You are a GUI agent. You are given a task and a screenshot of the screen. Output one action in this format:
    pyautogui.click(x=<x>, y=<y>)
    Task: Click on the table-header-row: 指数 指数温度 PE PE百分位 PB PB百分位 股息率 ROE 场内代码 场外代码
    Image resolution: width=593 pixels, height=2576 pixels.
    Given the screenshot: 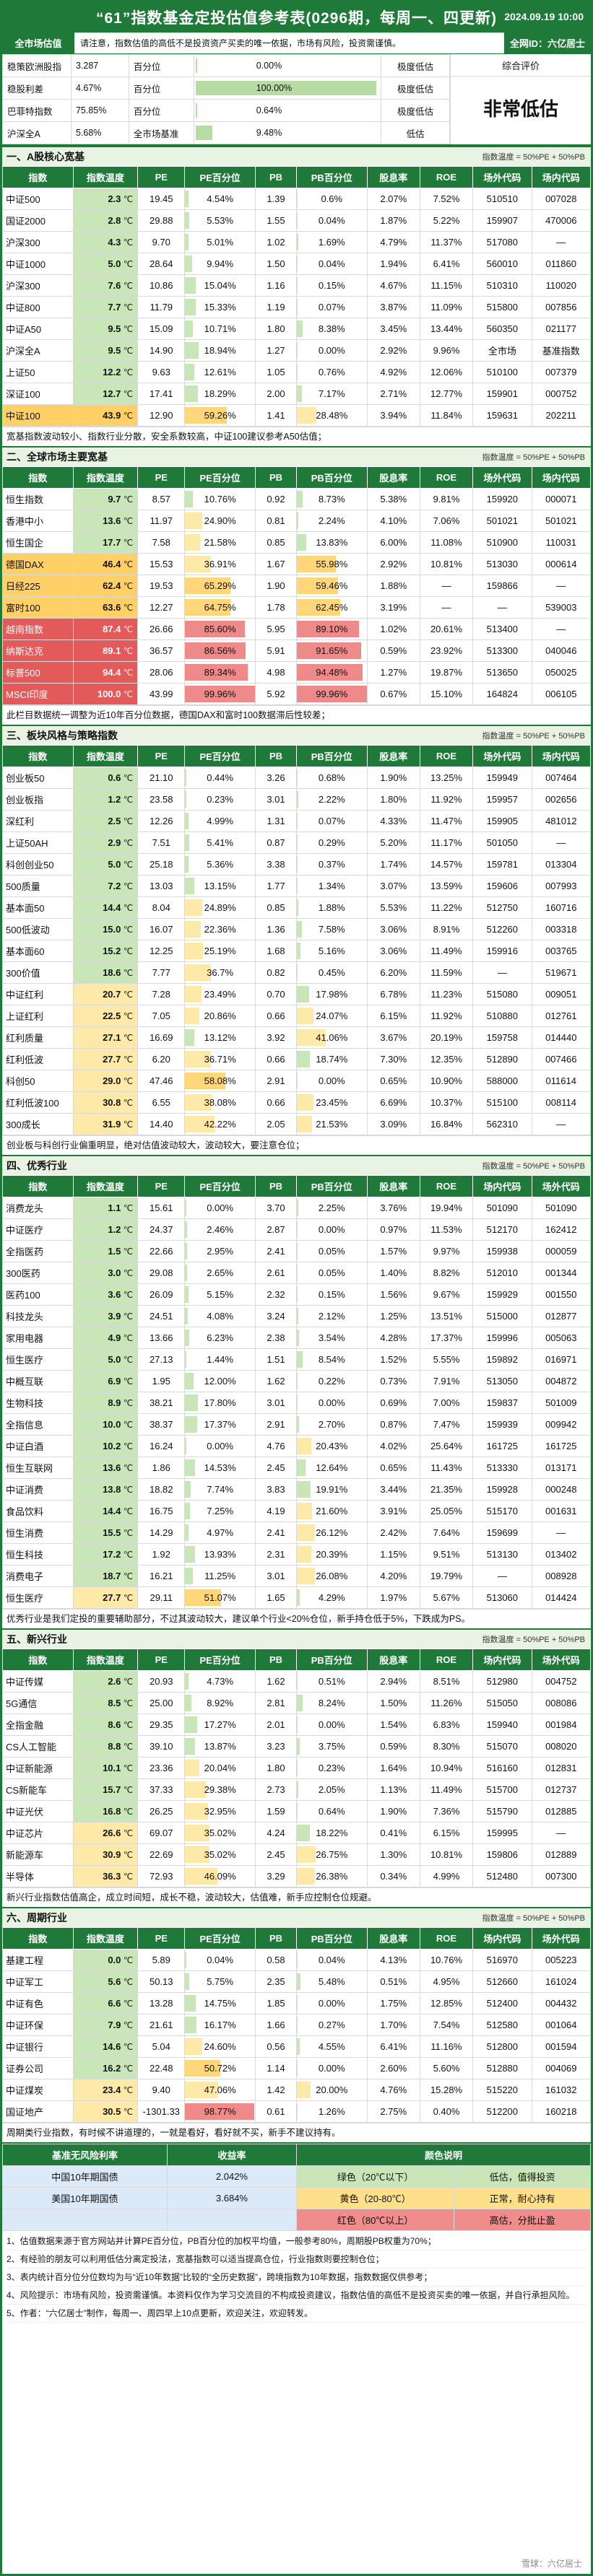 What is the action you would take?
    pyautogui.click(x=296, y=1938)
    